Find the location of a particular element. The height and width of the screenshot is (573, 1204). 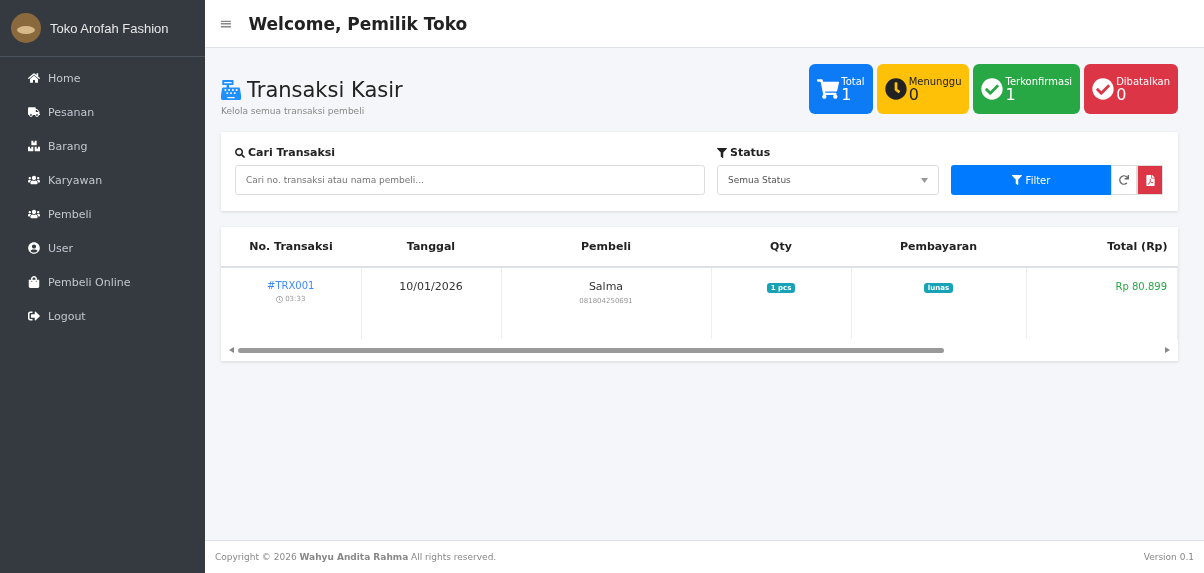

refresh-icon is located at coordinates (1124, 180).